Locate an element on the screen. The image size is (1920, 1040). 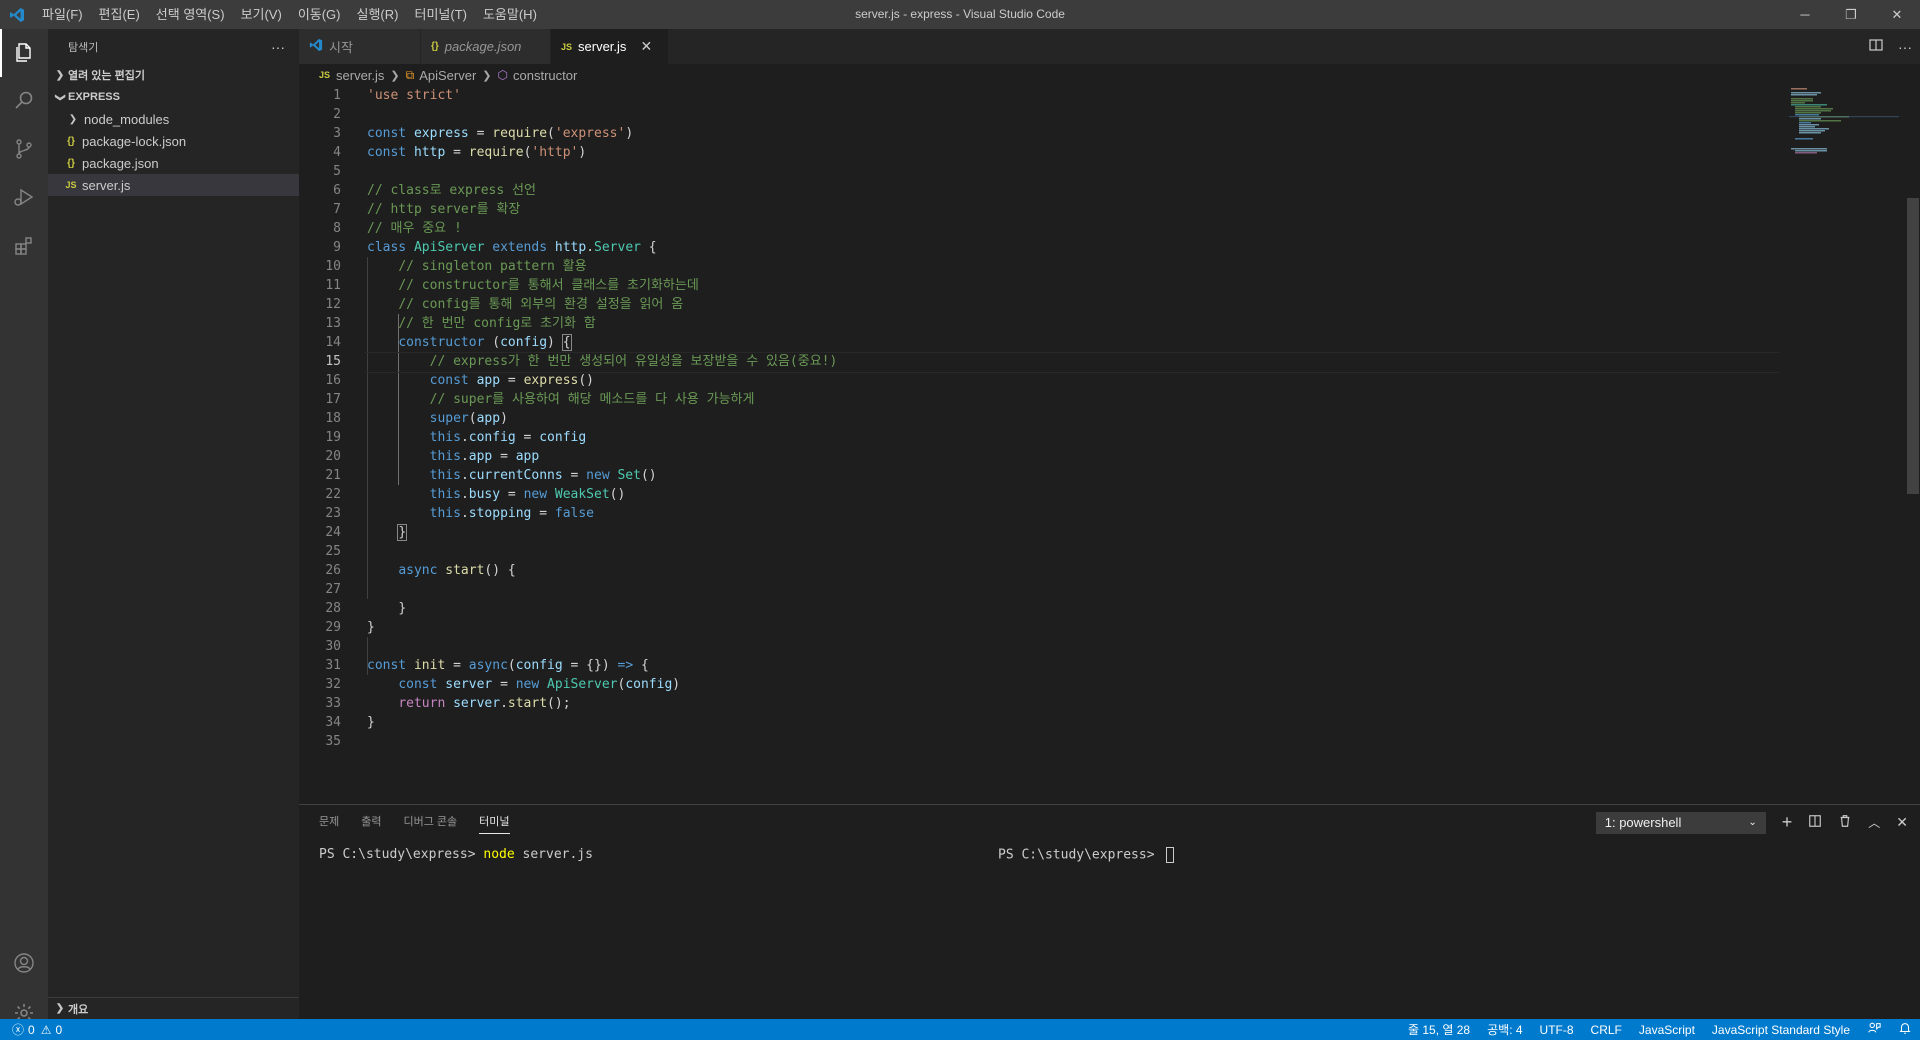
menu-selection: 선택 영역(S) is located at coordinates (190, 14).